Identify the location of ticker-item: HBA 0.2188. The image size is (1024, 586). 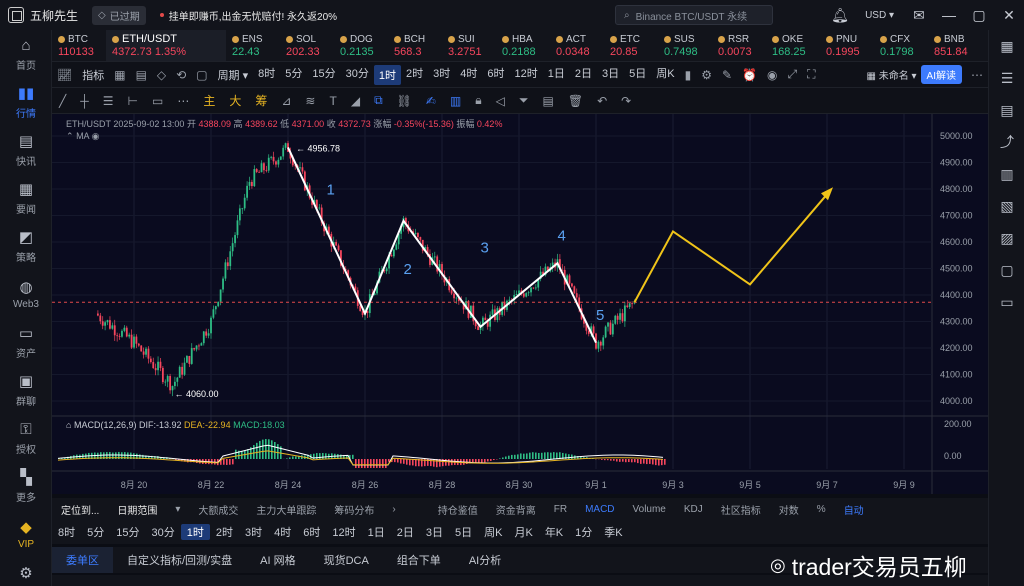
(523, 45).